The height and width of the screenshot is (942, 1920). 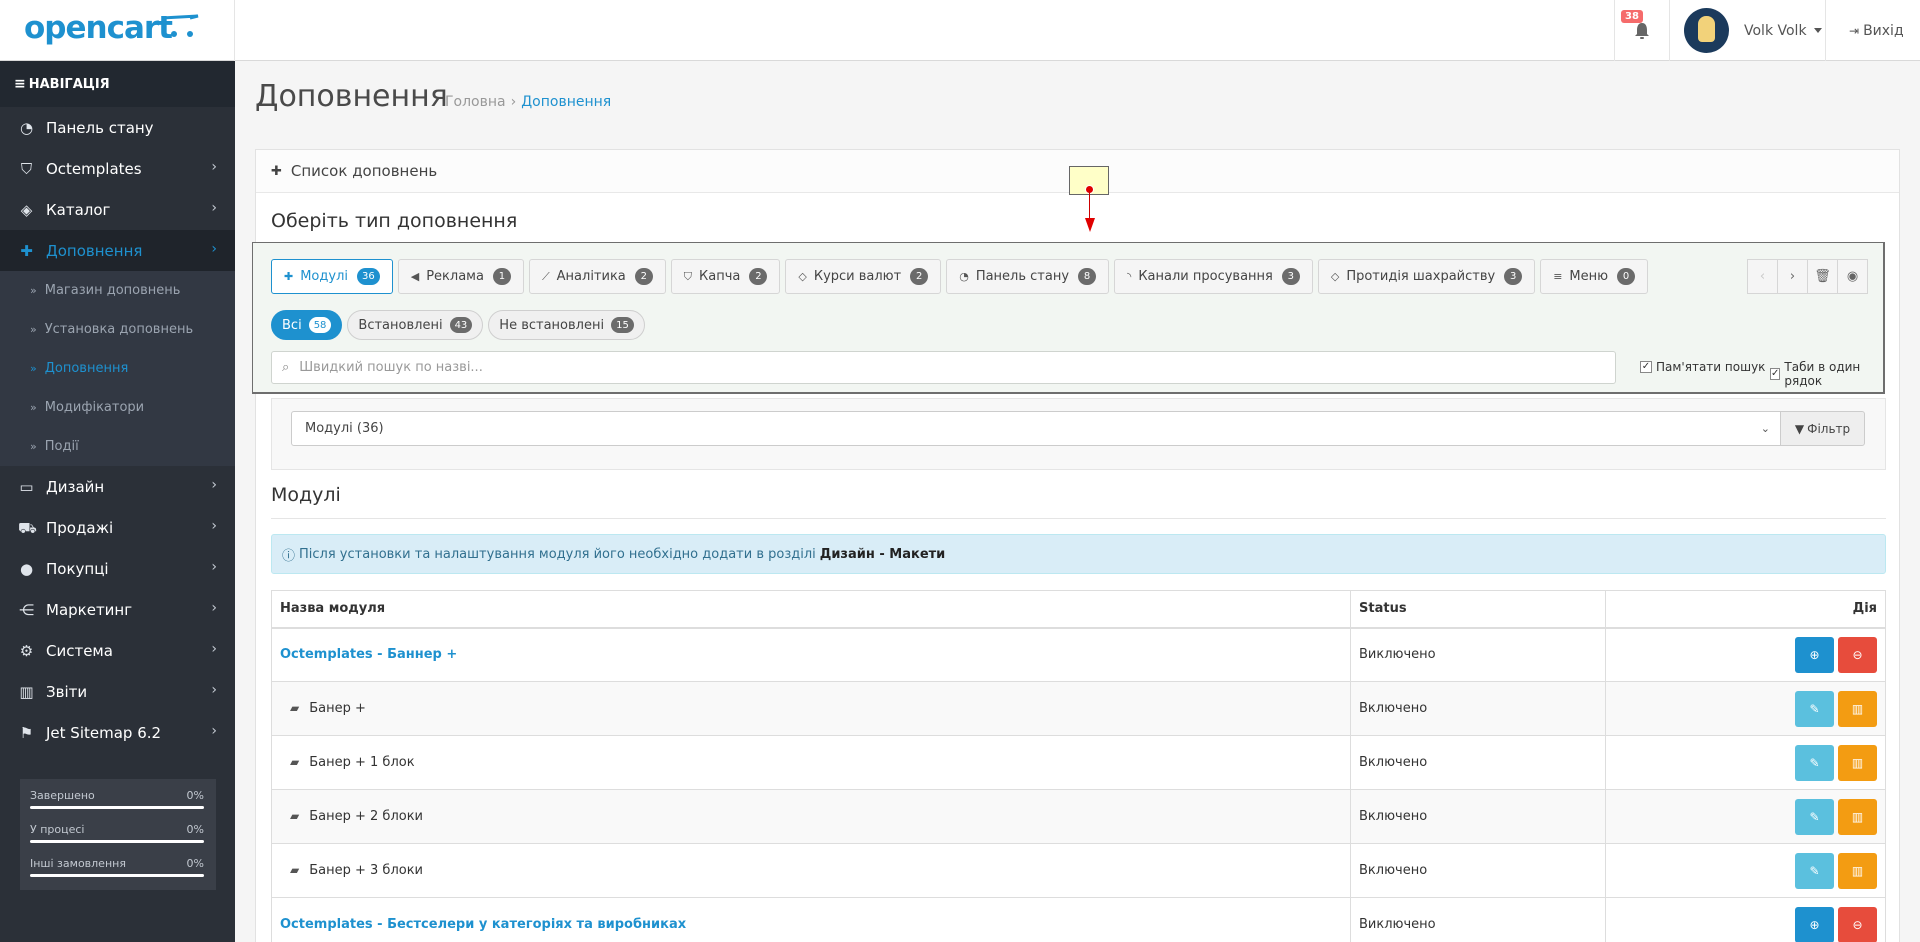 I want to click on extension-type-select: Модулі (36) ⌄, so click(x=1036, y=428).